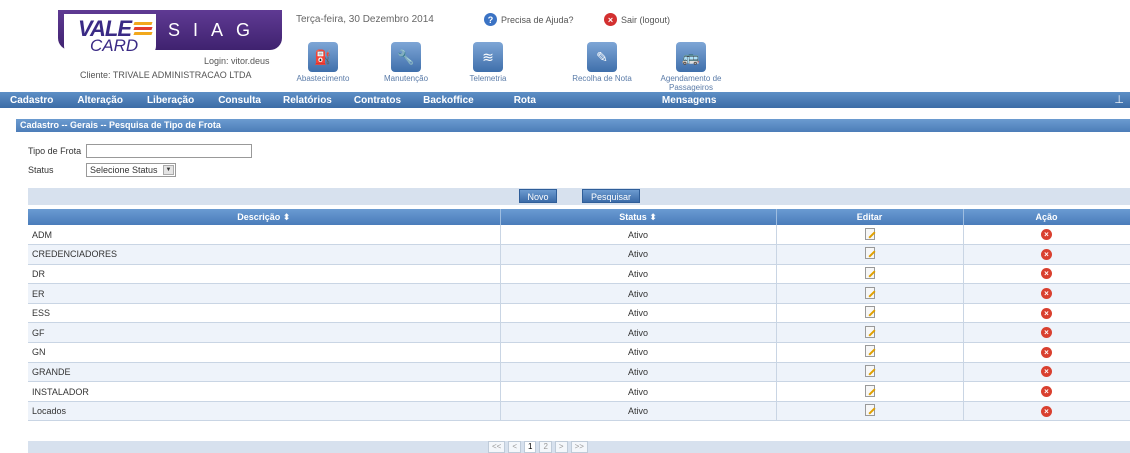 The image size is (1130, 453). Describe the element at coordinates (488, 57) in the screenshot. I see `signal-icon: ≋` at that location.